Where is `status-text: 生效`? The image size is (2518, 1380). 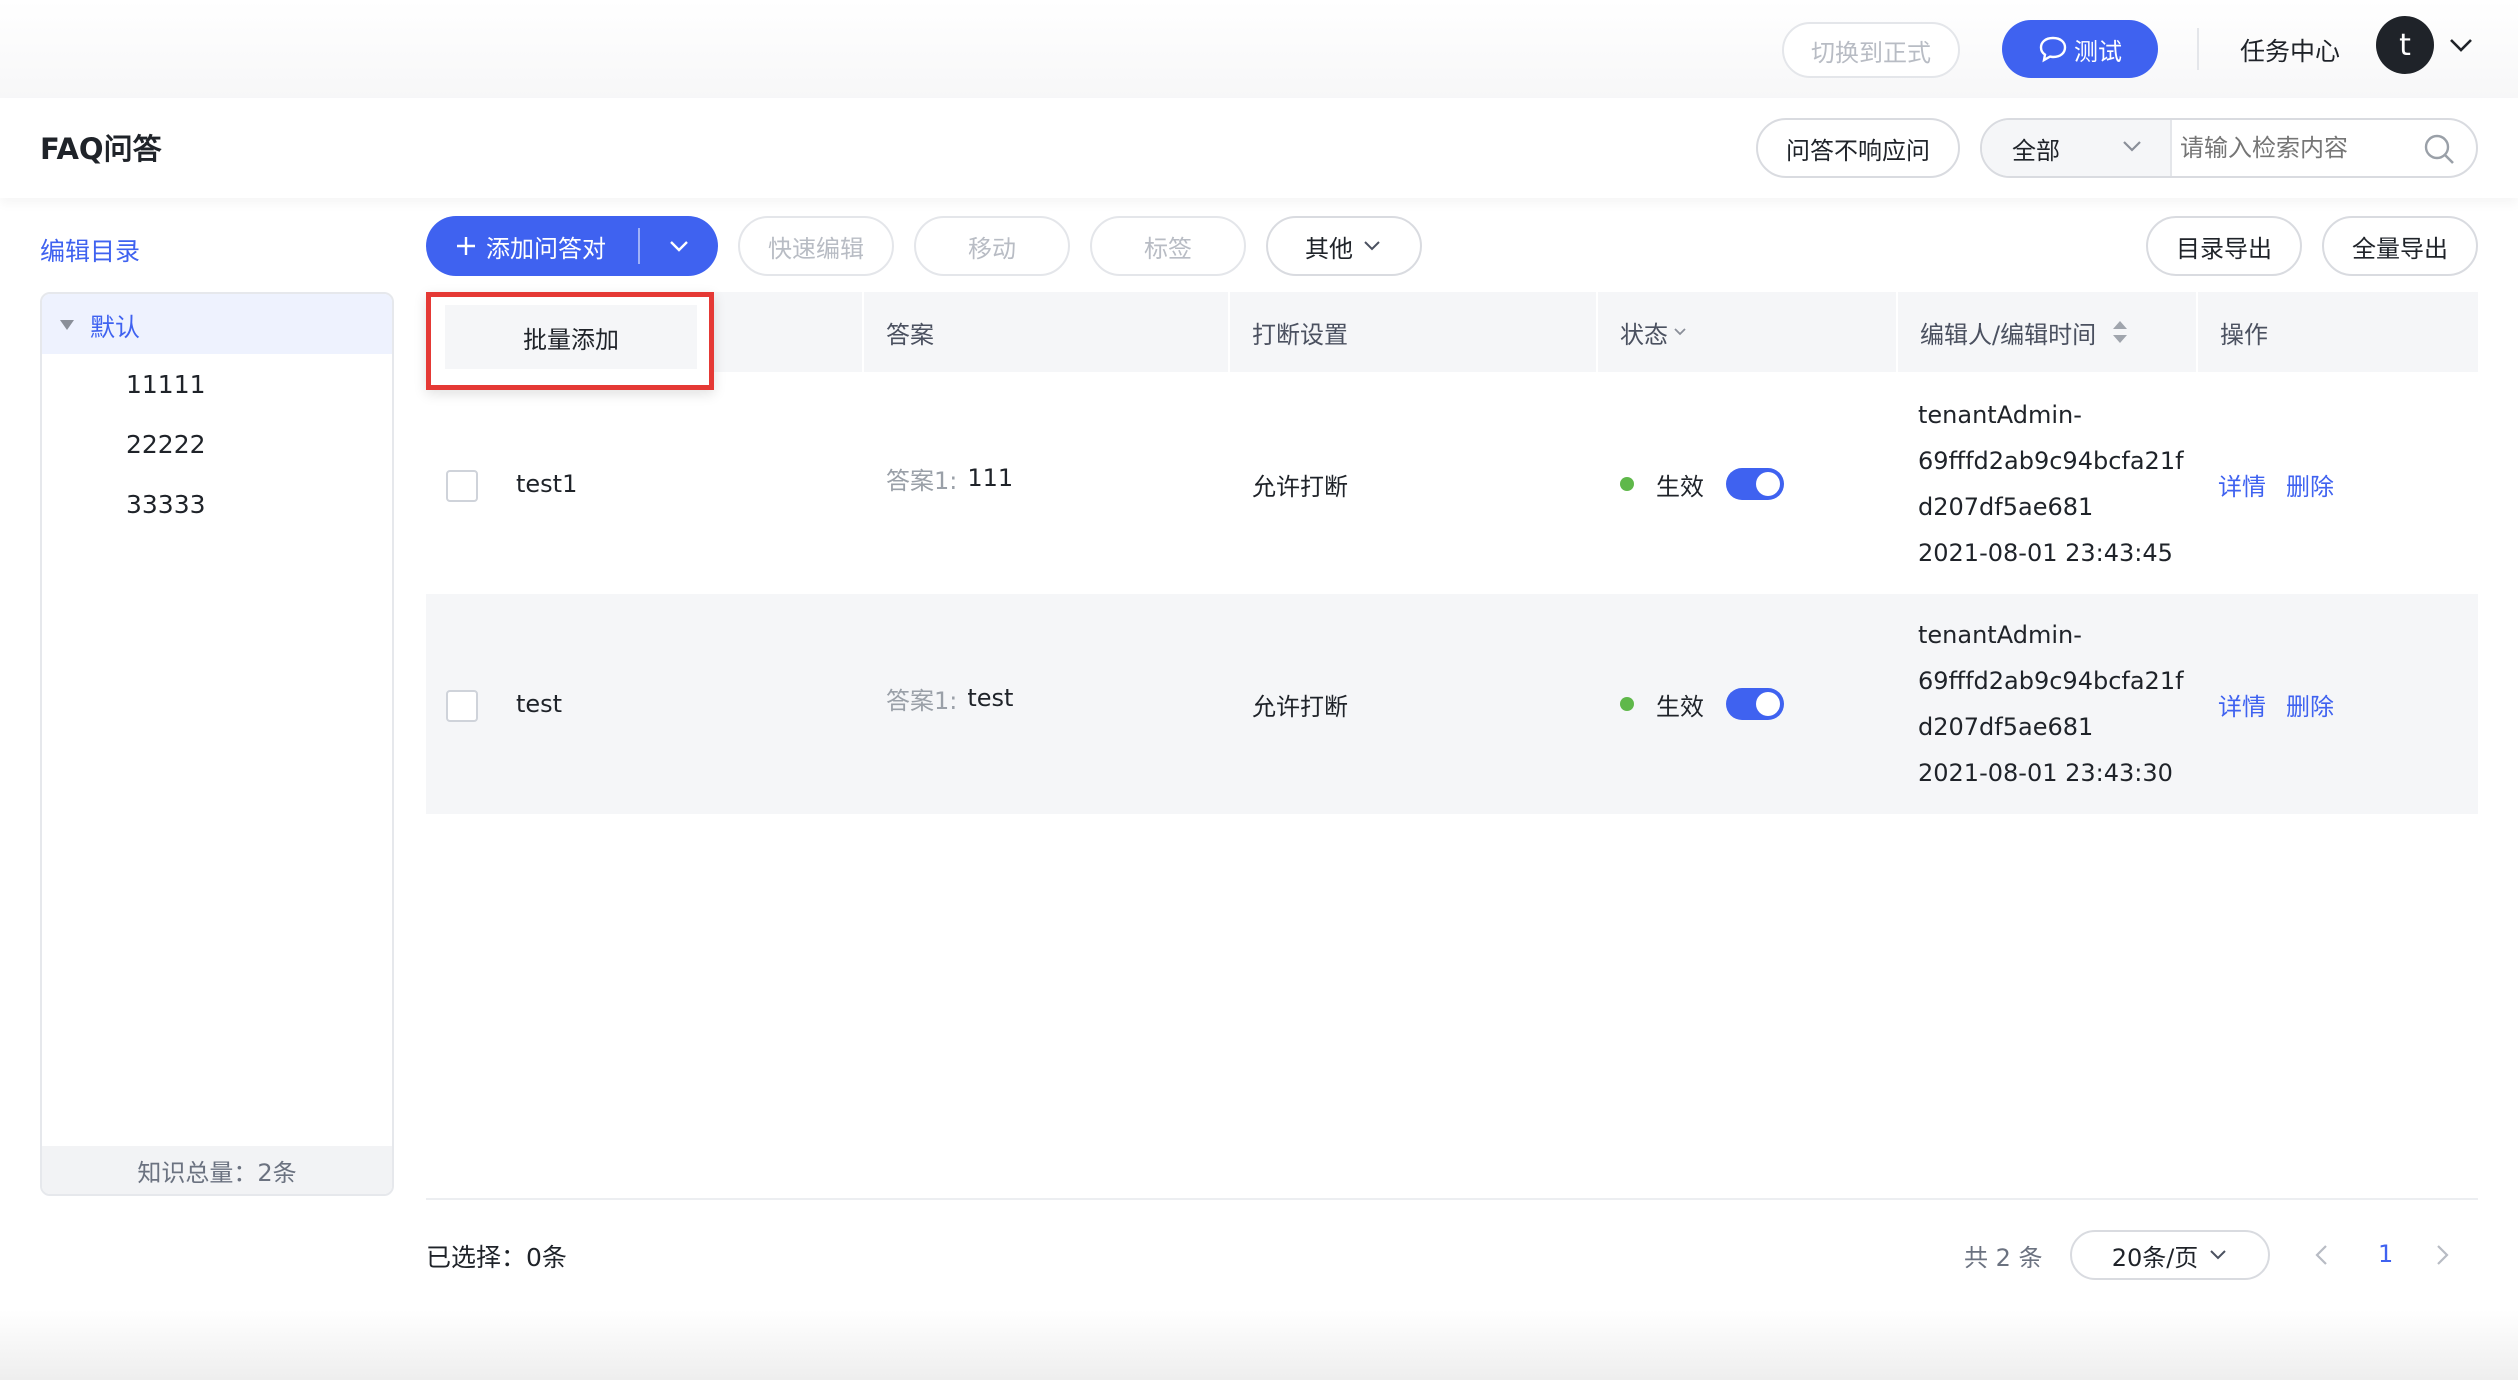
status-text: 生效 is located at coordinates (1680, 706).